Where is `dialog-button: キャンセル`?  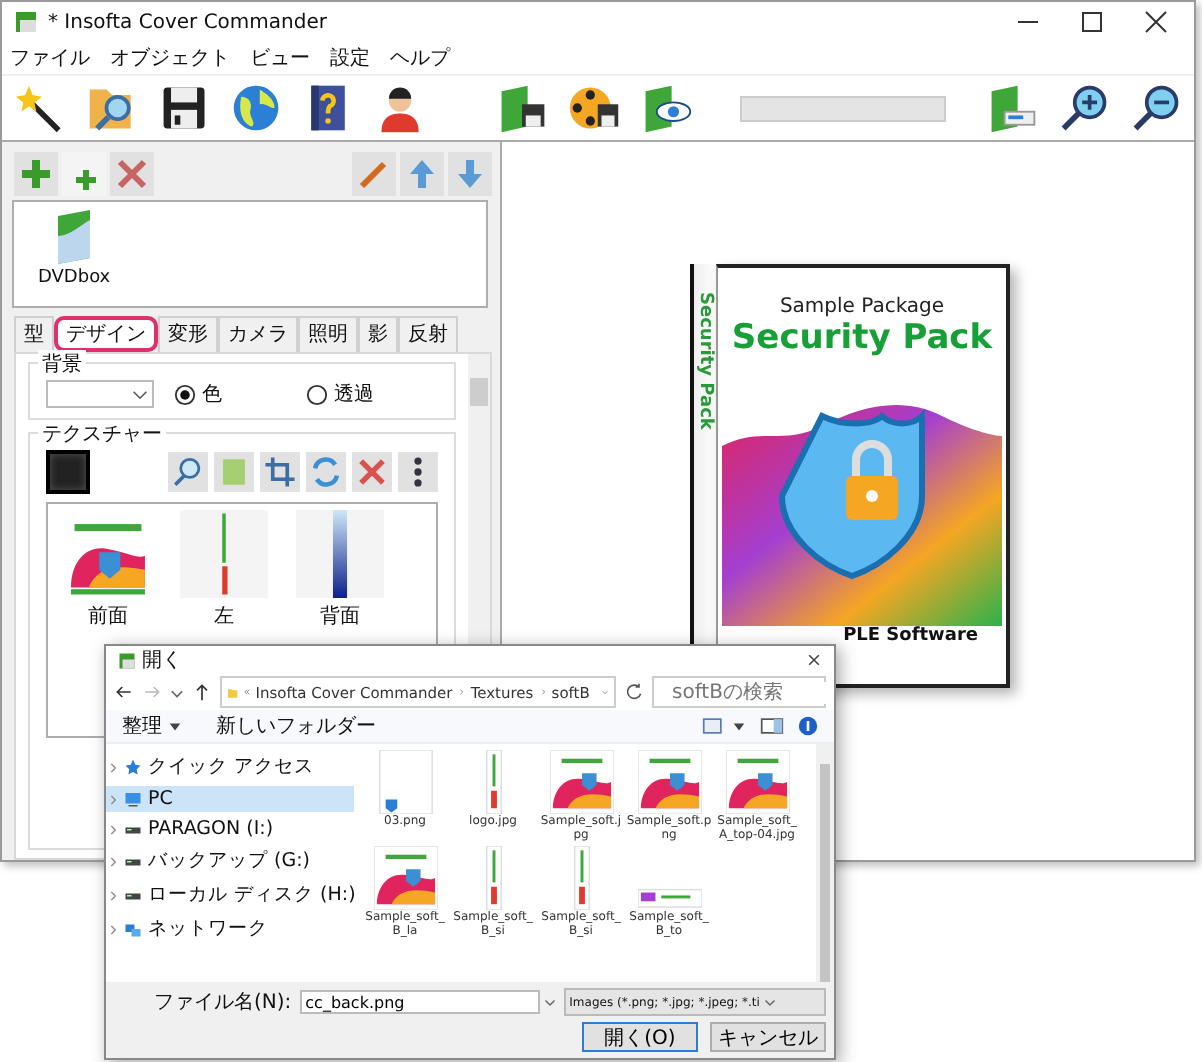
dialog-button: キャンセル is located at coordinates (768, 1037).